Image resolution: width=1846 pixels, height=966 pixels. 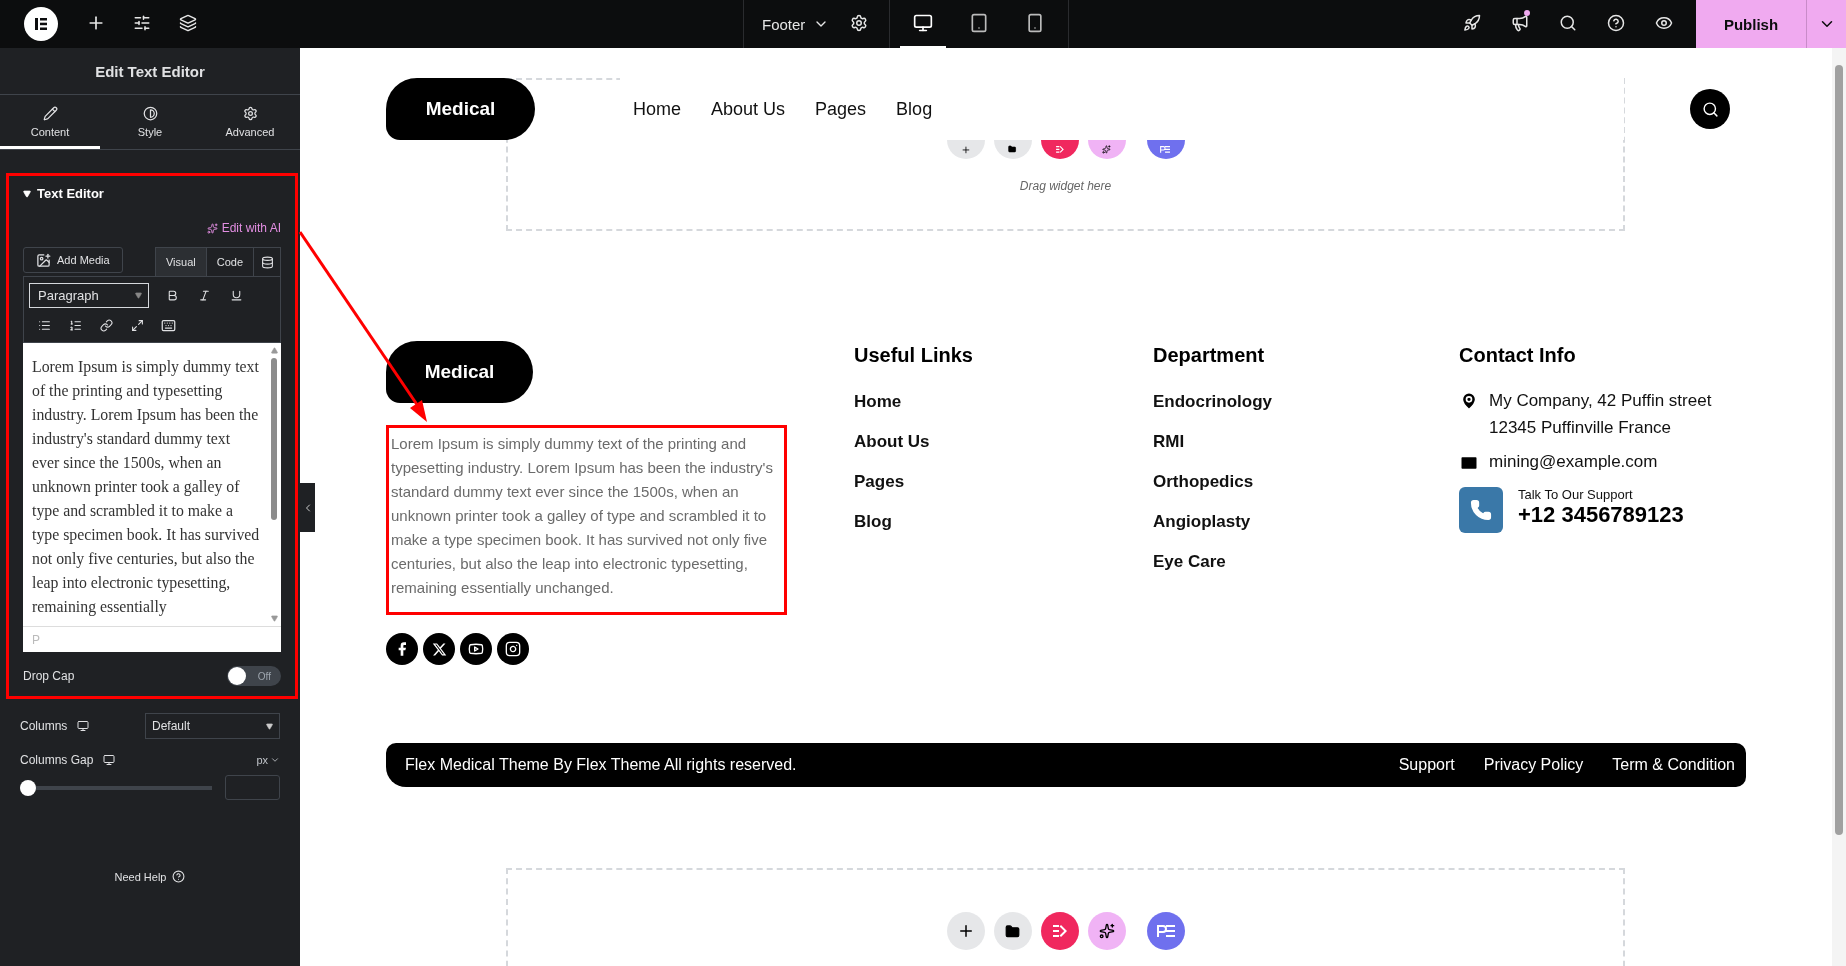 I want to click on need-help-link: Need Help, so click(x=150, y=876).